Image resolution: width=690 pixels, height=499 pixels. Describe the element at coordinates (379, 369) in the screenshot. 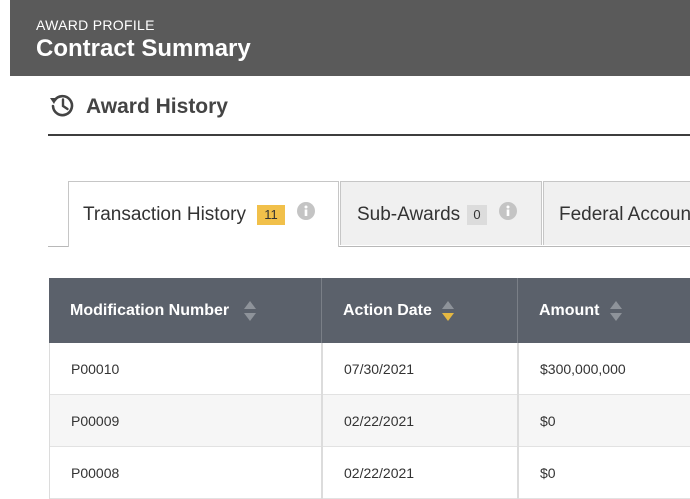

I see `action-date: 07/30/2021` at that location.